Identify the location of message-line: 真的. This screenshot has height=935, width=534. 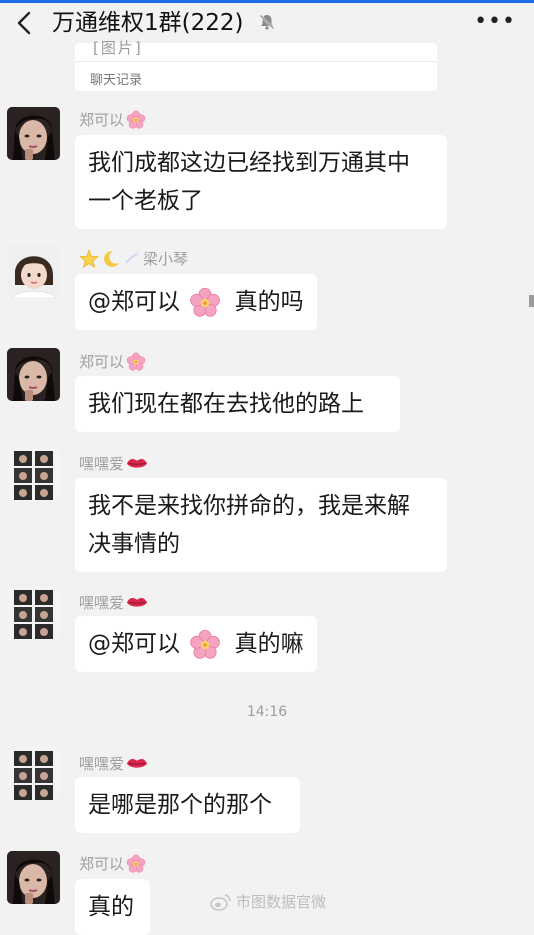
(111, 907).